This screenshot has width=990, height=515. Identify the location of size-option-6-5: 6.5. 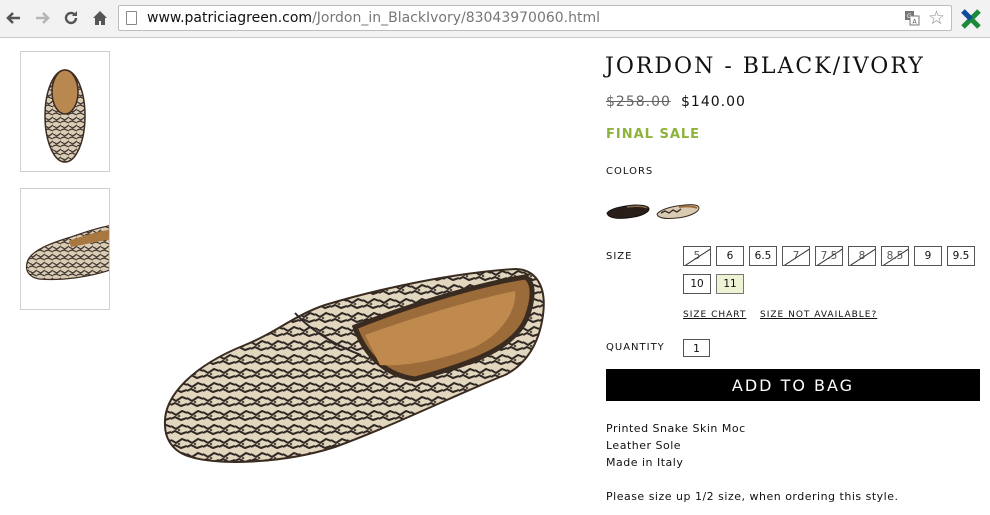
(763, 256).